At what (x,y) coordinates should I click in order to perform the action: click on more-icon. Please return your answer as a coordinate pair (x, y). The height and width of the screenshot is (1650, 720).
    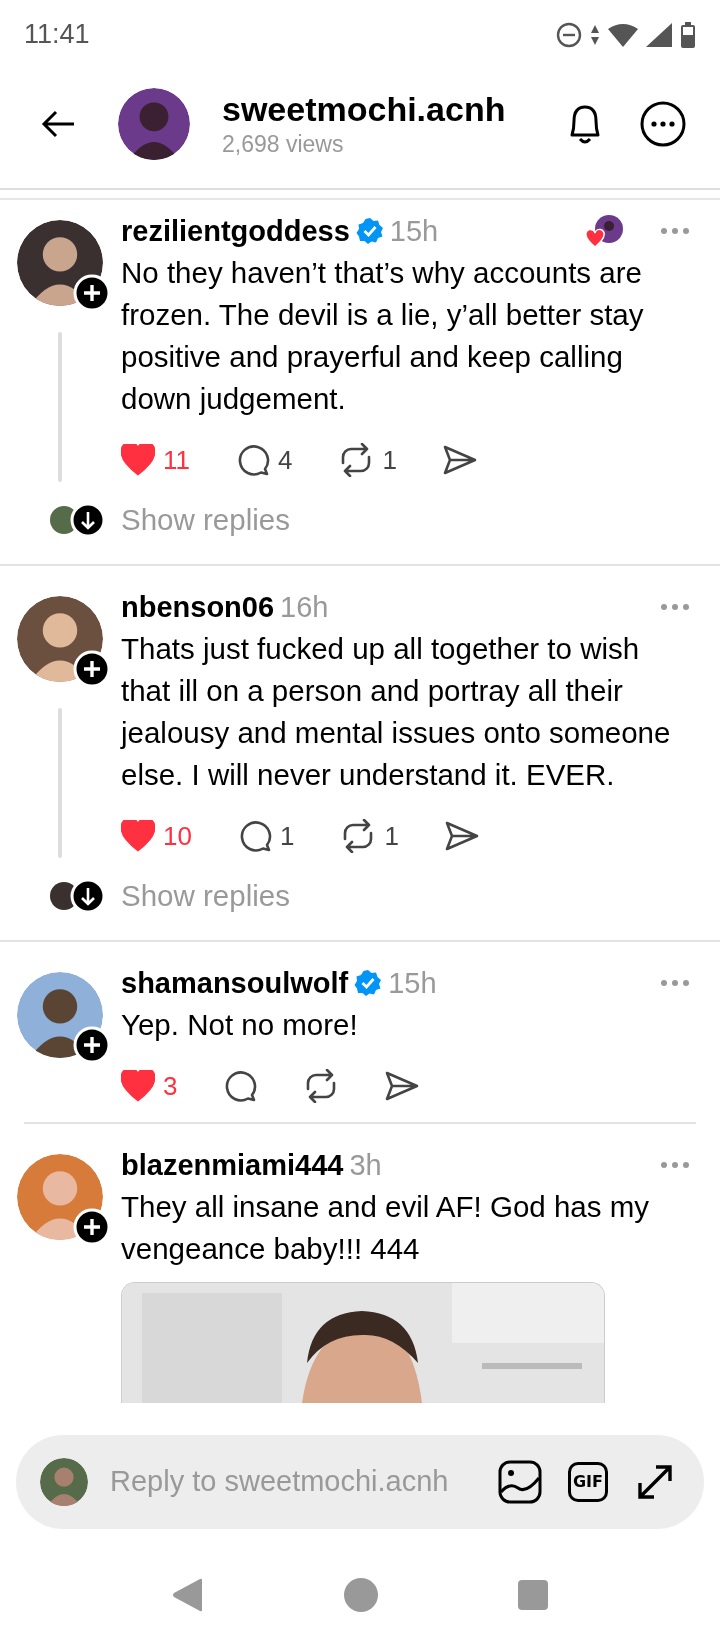
    Looking at the image, I should click on (663, 124).